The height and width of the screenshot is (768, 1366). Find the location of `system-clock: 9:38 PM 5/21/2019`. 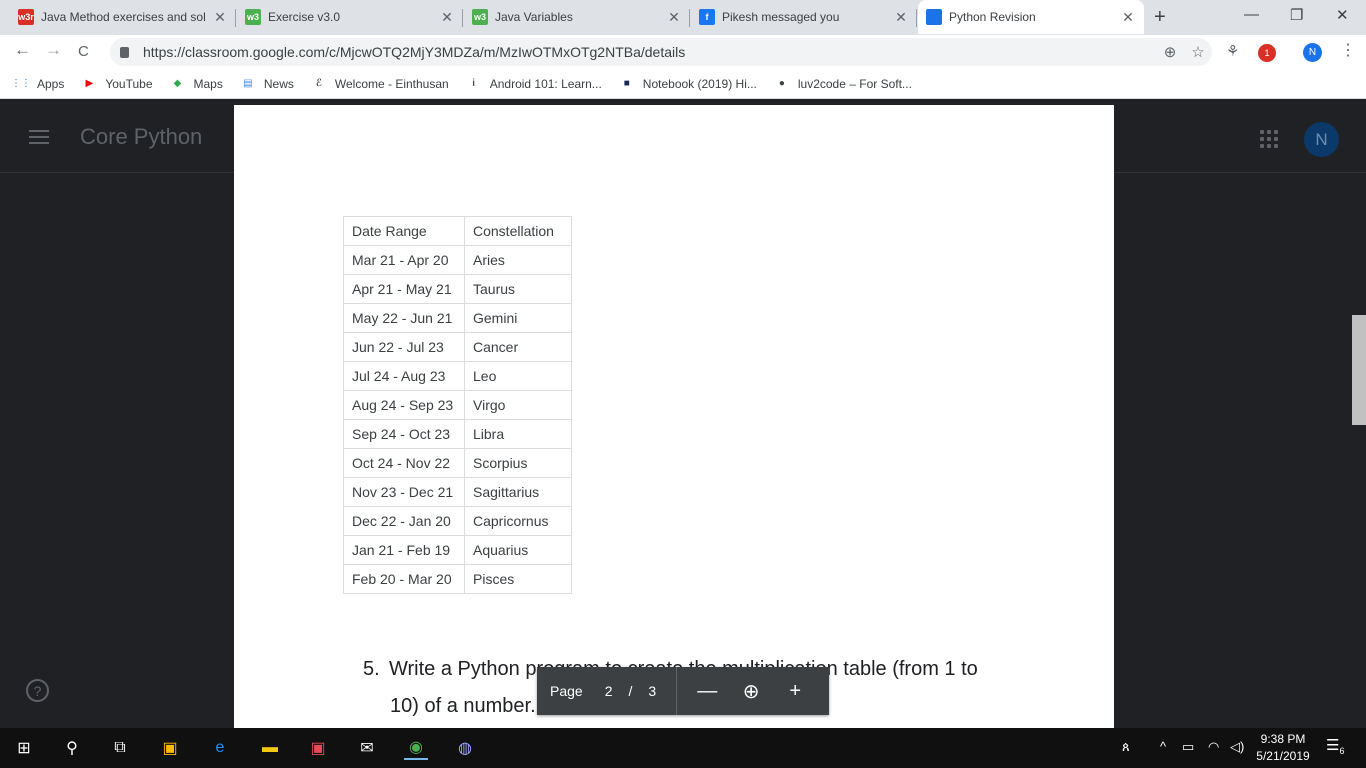

system-clock: 9:38 PM 5/21/2019 is located at coordinates (1283, 748).